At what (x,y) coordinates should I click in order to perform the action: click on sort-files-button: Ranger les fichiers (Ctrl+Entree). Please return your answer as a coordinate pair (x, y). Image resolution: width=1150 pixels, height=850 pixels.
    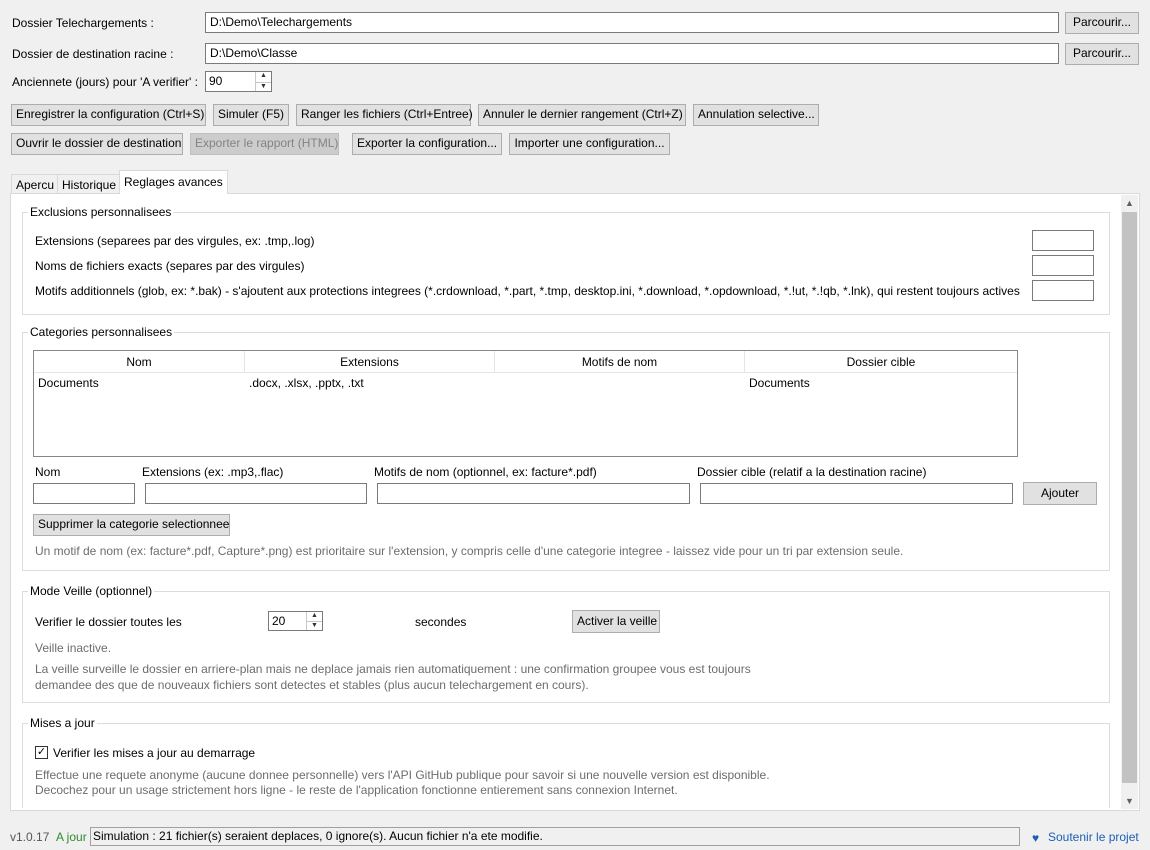
    Looking at the image, I should click on (384, 115).